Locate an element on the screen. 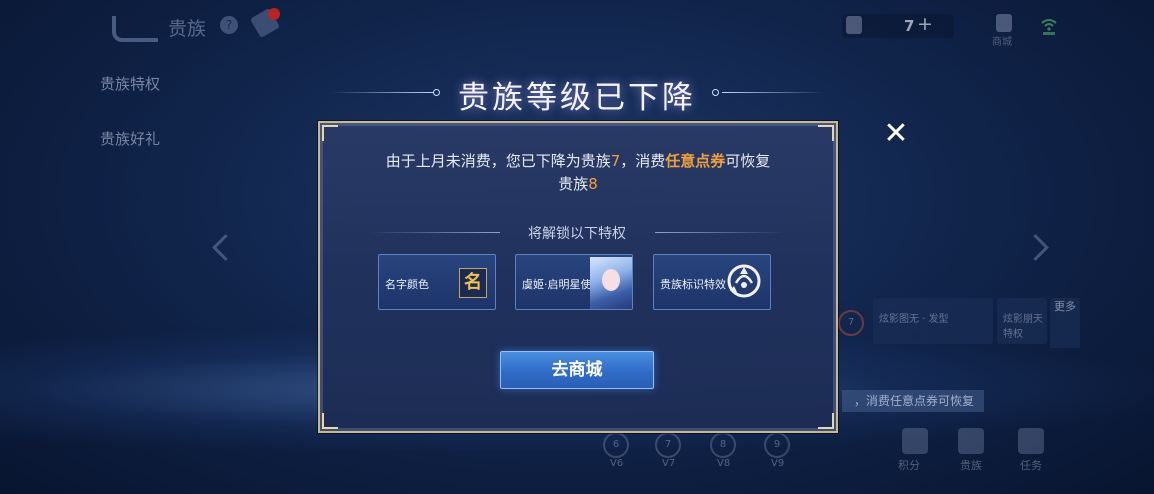 This screenshot has height=494, width=1154. unlock-title: 将解锁以下特权 is located at coordinates (577, 234).